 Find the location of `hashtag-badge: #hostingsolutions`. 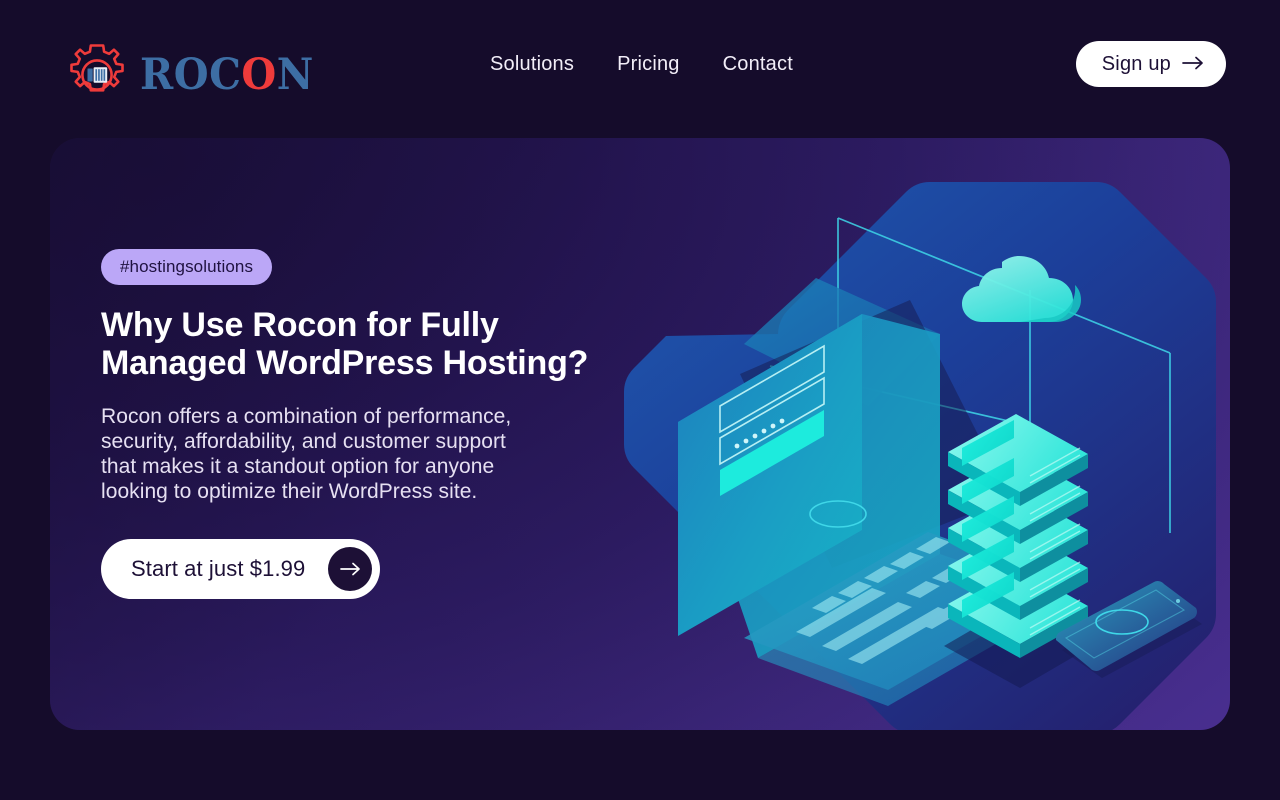

hashtag-badge: #hostingsolutions is located at coordinates (187, 267).